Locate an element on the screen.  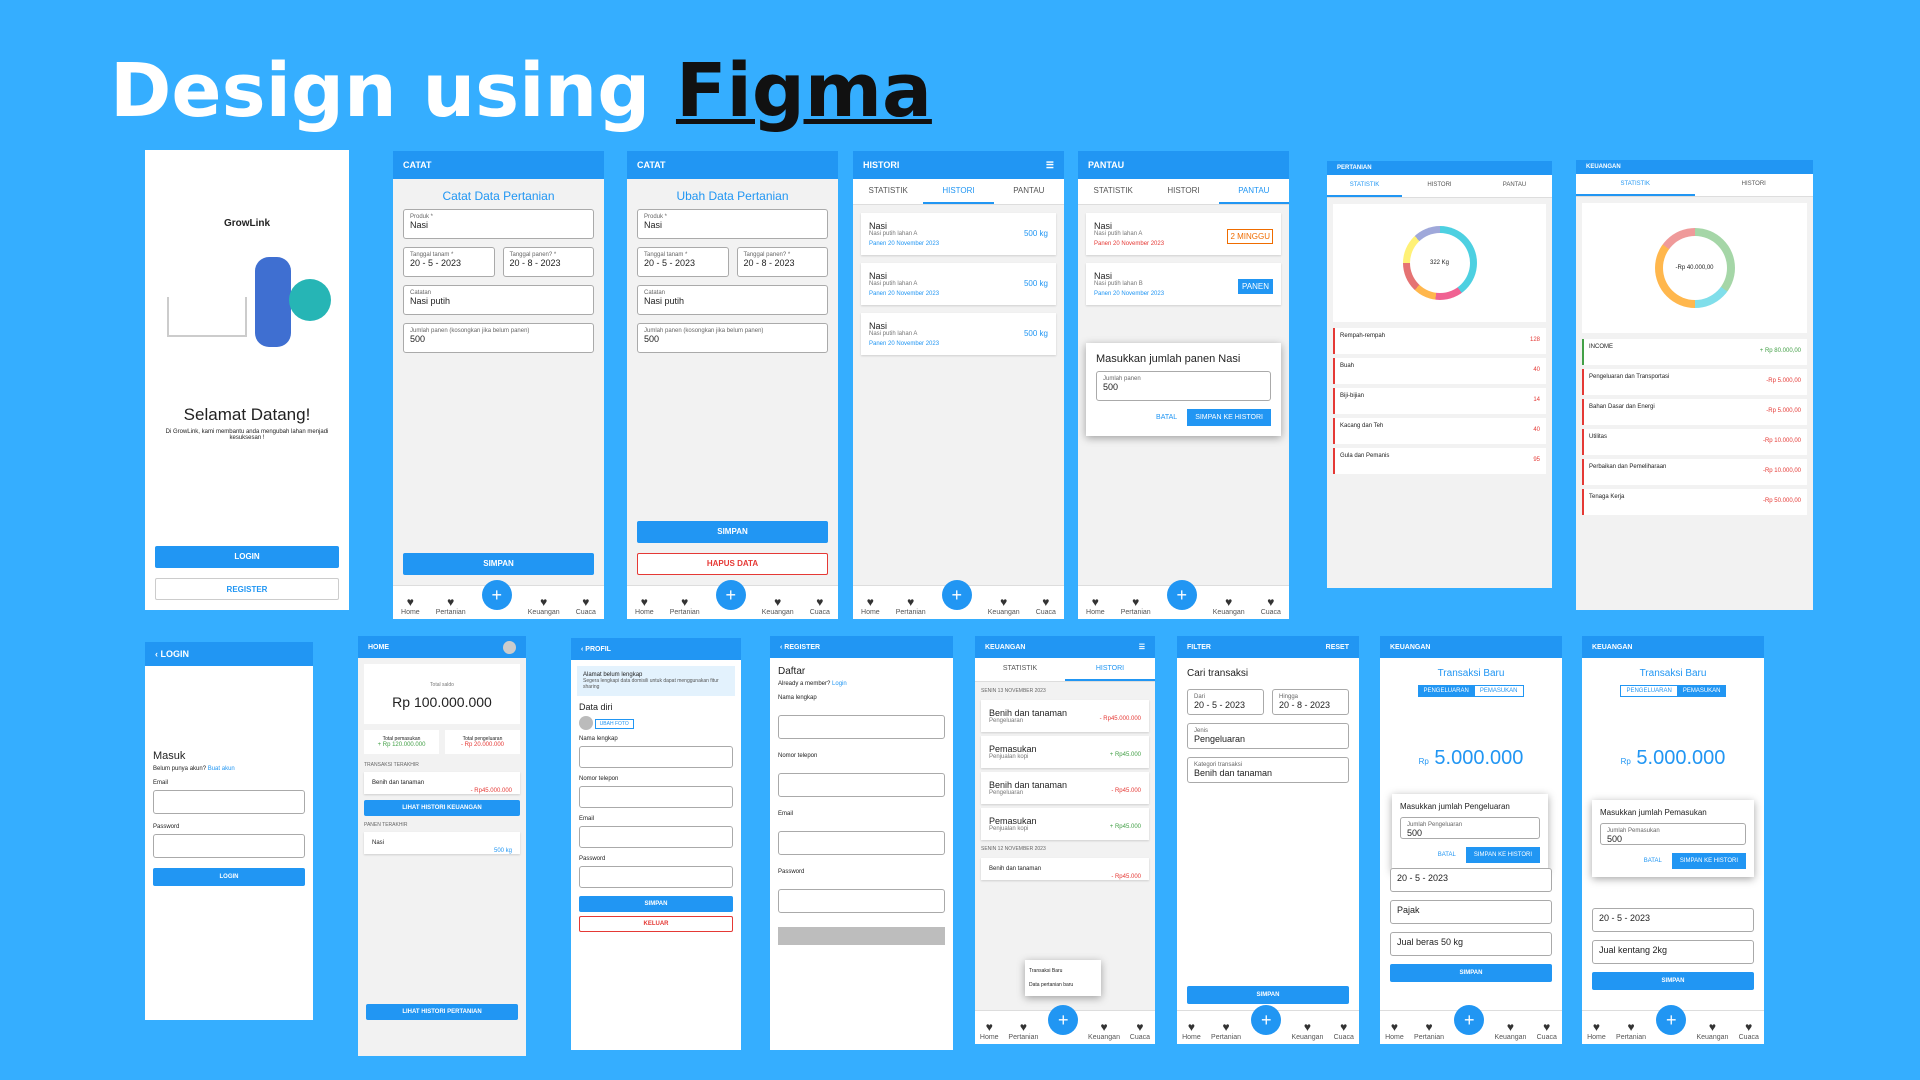
dari-field: Dari 20 - 5 - 2023 is located at coordinates (1225, 702).